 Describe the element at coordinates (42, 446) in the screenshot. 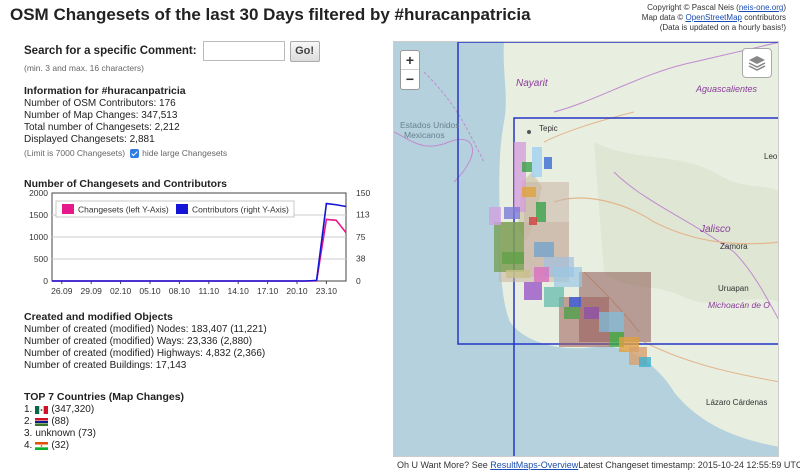

I see `niger-flag-icon` at that location.